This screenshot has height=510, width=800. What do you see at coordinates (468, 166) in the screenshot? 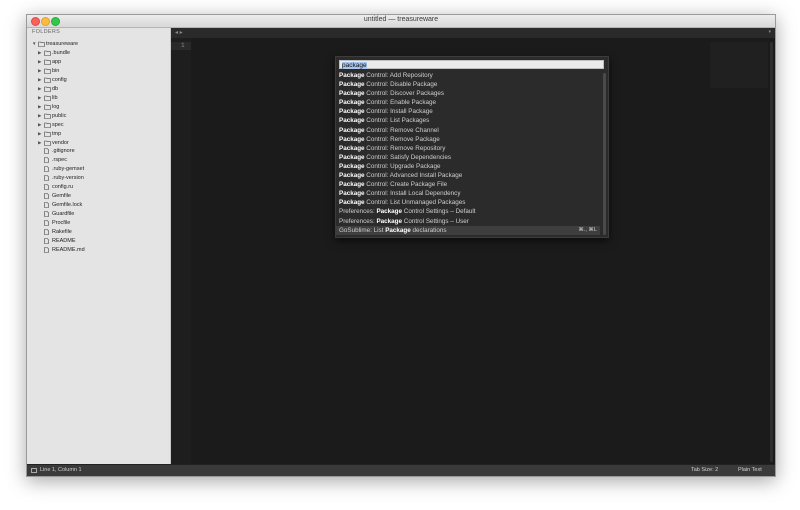
I see `palette-item: Package Control: Upgrade Package` at bounding box center [468, 166].